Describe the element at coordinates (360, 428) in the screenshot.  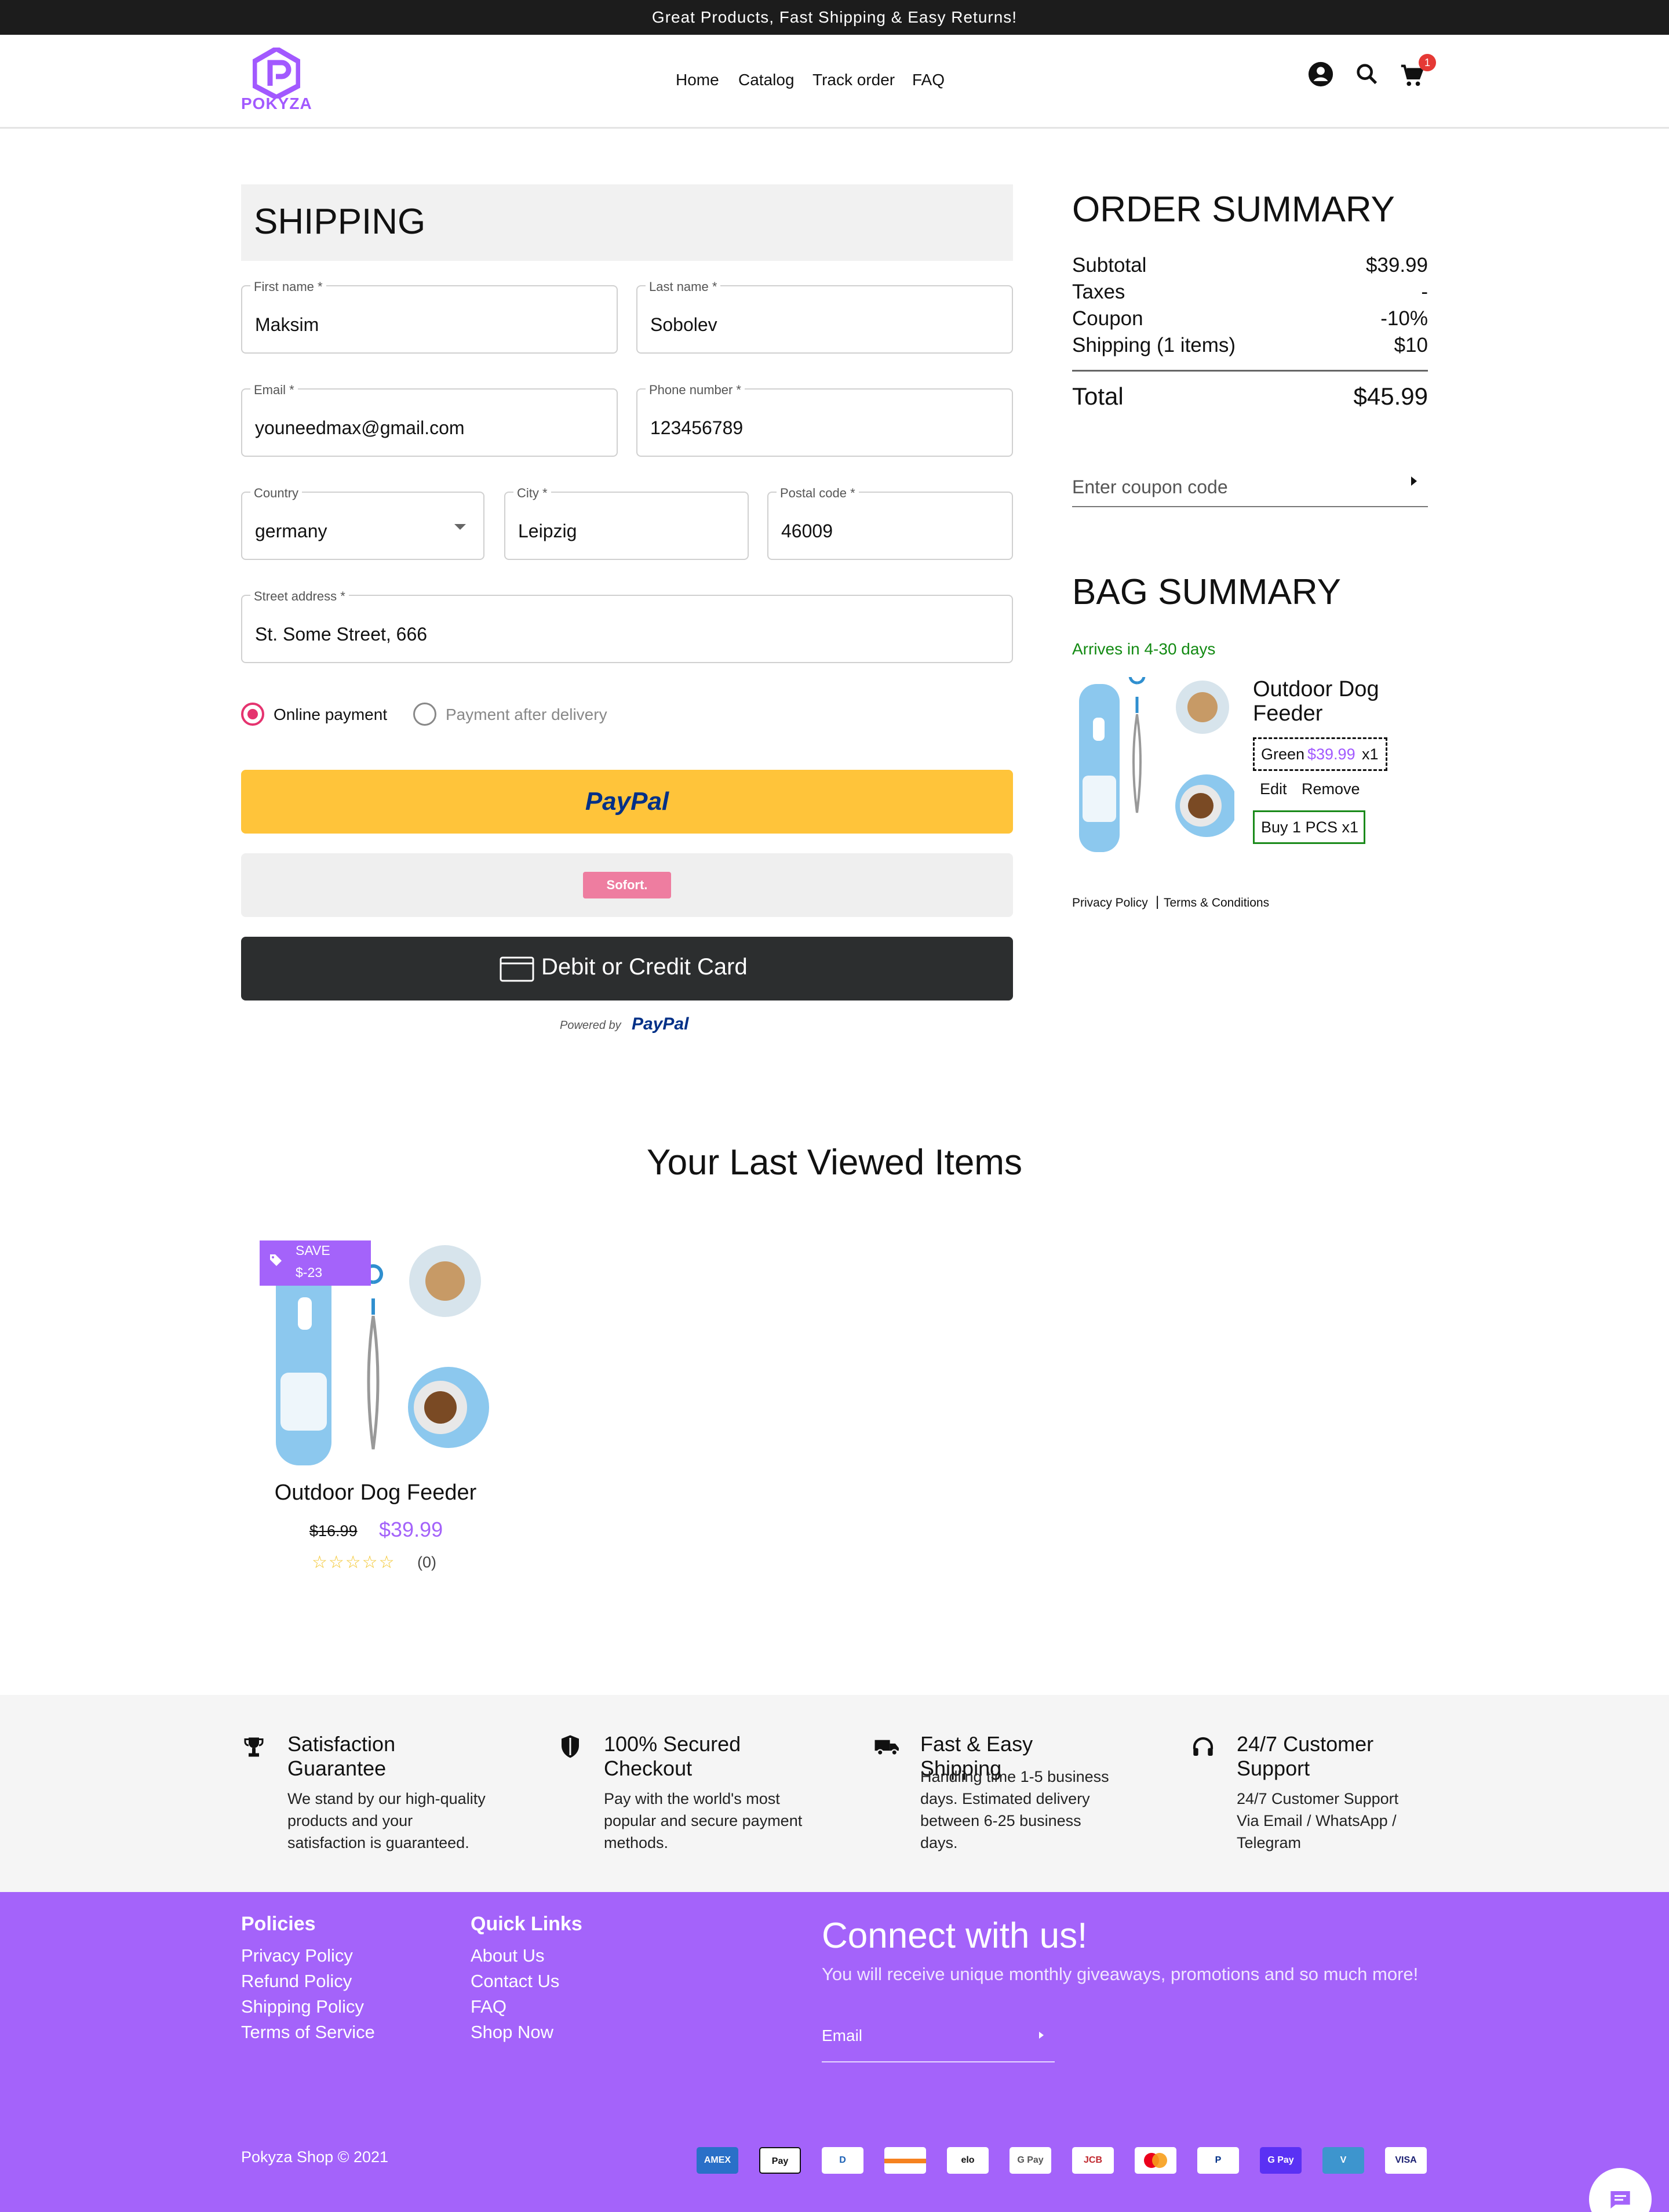
I see `email-value: youneedmax@gmail.com` at that location.